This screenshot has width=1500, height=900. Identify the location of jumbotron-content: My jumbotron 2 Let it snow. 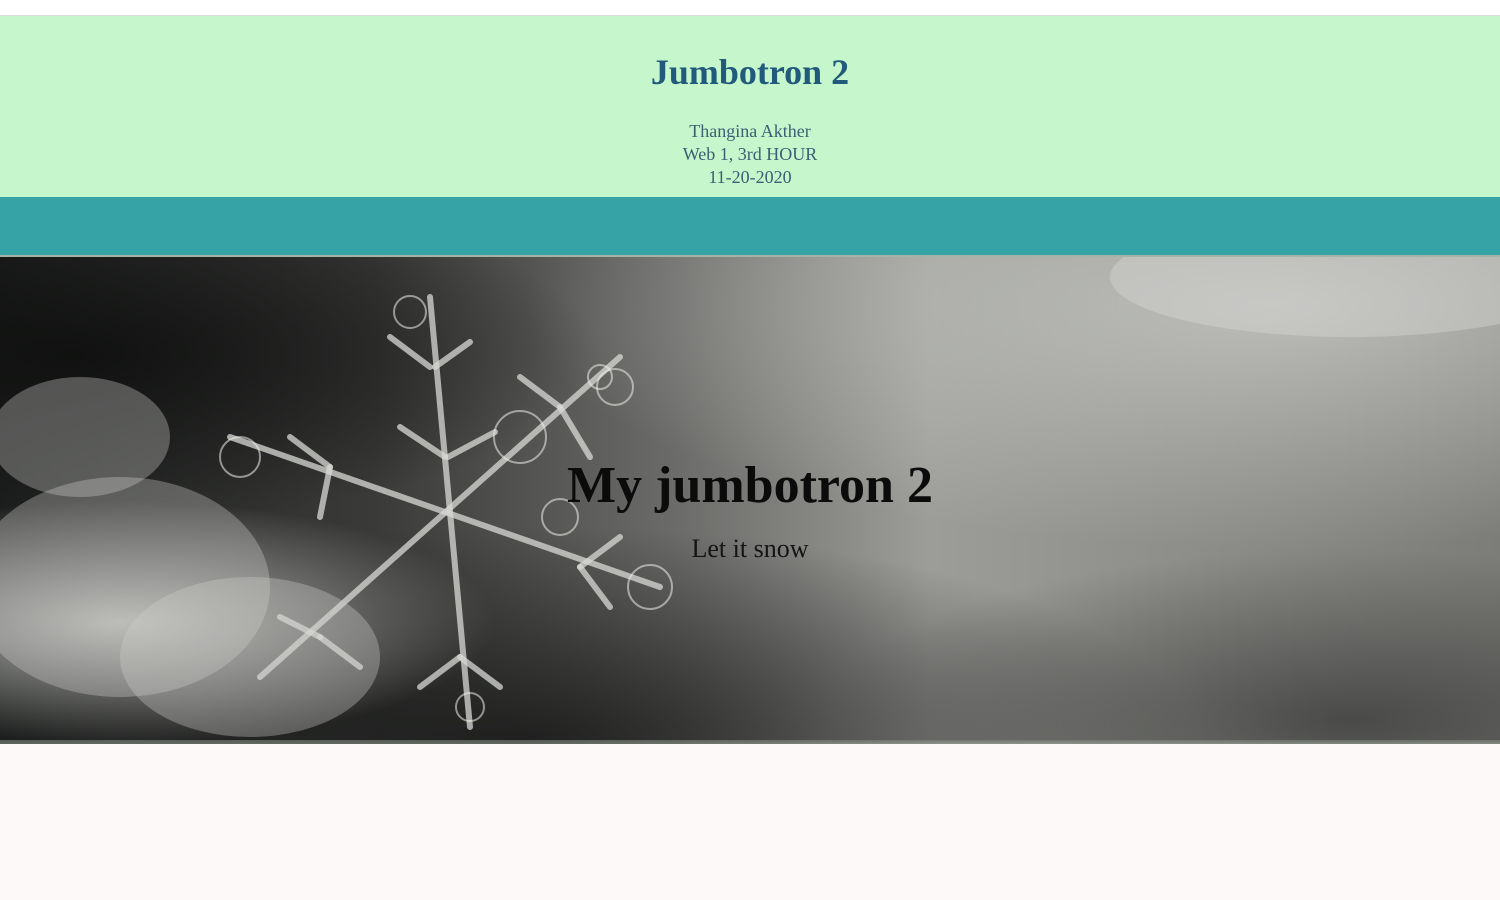
(750, 509).